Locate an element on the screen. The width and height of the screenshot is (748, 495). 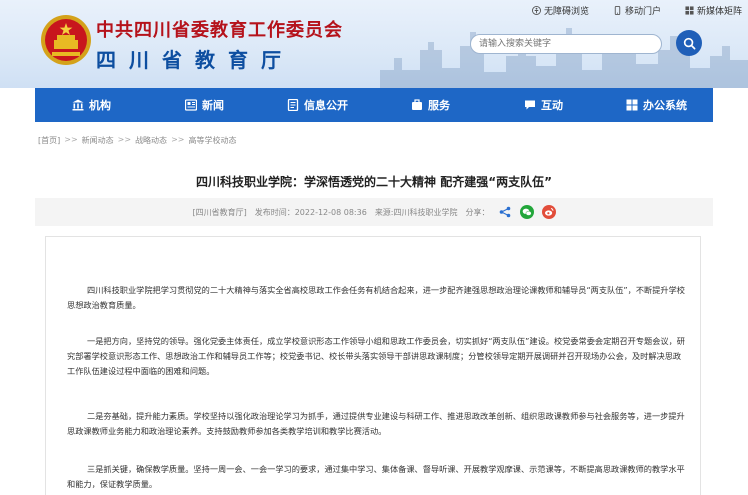
top-links: 无障碍浏览 移动门户 新媒体矩阵 is located at coordinates (636, 10).